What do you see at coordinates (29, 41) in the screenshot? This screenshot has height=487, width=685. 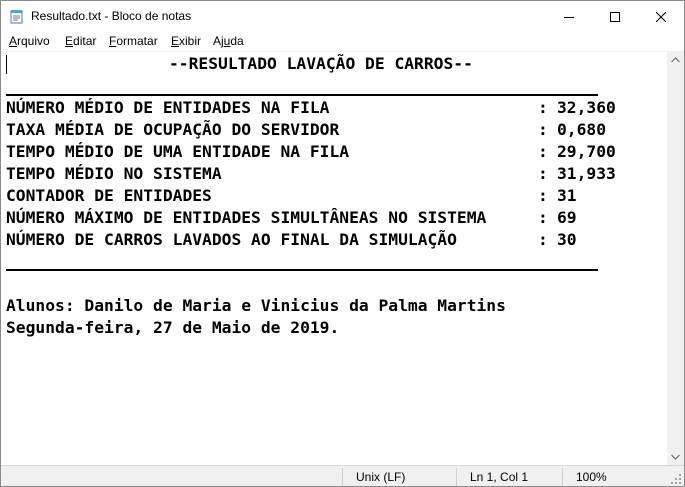 I see `menu-arquivo: Arquivo` at bounding box center [29, 41].